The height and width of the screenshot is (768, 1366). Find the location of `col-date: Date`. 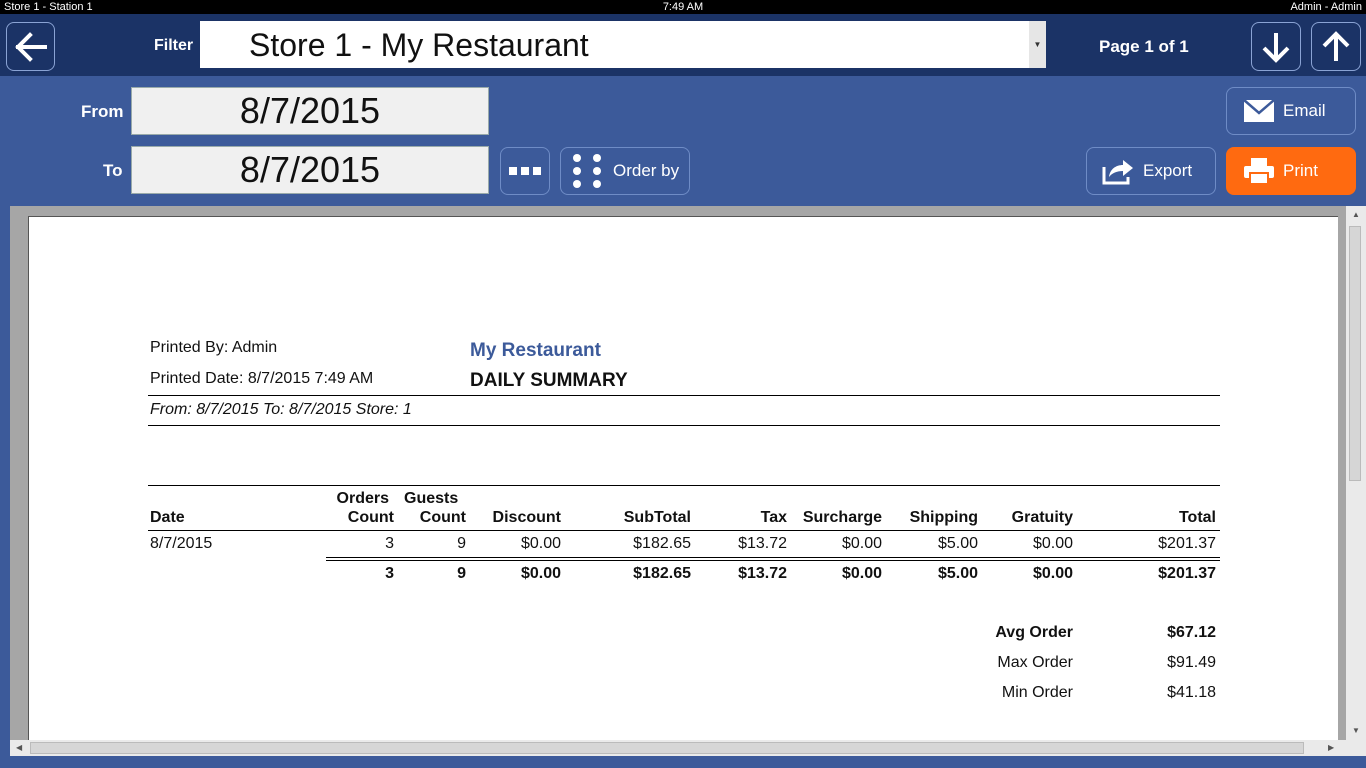

col-date: Date is located at coordinates (167, 517).